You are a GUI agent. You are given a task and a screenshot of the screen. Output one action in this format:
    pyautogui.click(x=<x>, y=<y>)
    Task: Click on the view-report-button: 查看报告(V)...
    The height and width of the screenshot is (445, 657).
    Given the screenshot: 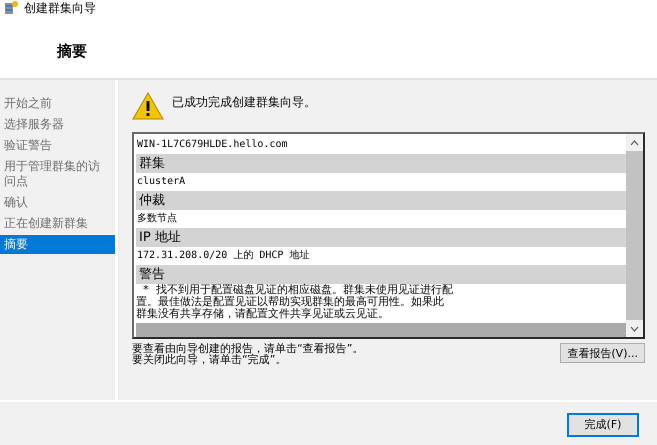 What is the action you would take?
    pyautogui.click(x=602, y=353)
    